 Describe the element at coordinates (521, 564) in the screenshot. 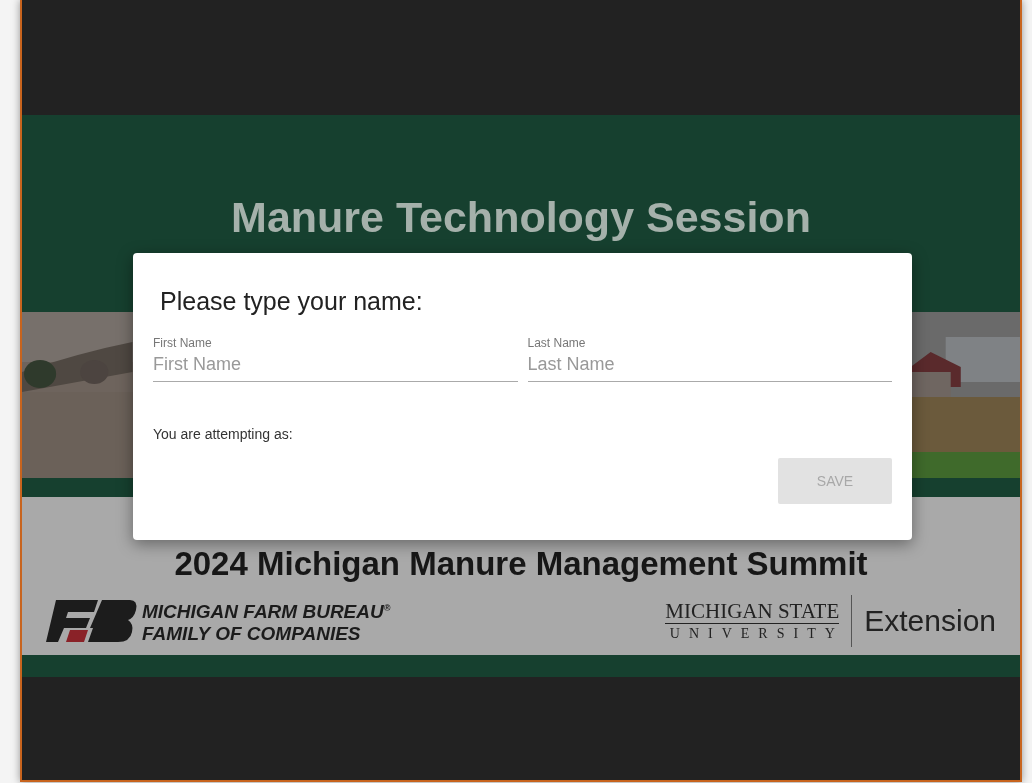

I see `slide-subtitle: 2024 Michigan Manure Management Summit` at that location.